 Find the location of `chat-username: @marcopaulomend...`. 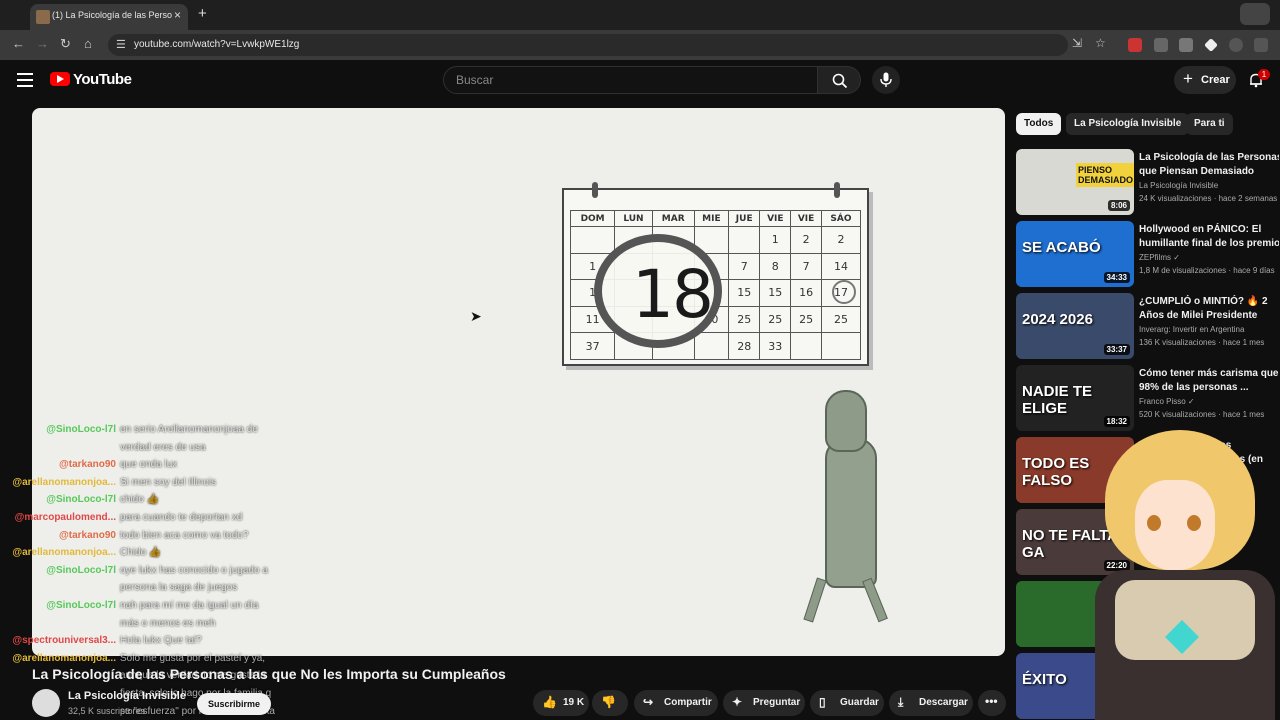

chat-username: @marcopaulomend... is located at coordinates (65, 518).